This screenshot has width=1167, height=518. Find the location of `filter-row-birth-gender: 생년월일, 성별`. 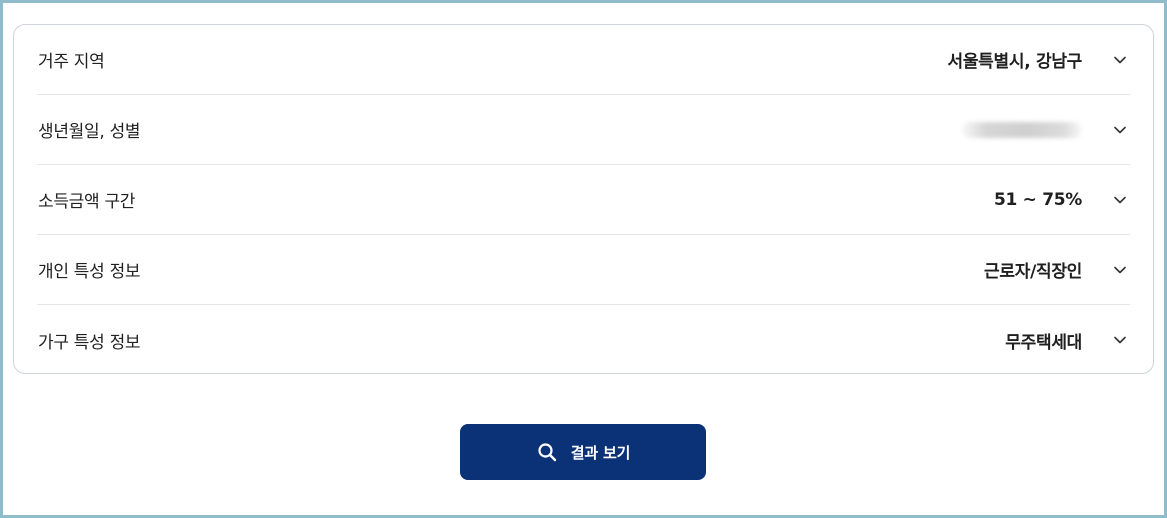

filter-row-birth-gender: 생년월일, 성별 is located at coordinates (583, 130).